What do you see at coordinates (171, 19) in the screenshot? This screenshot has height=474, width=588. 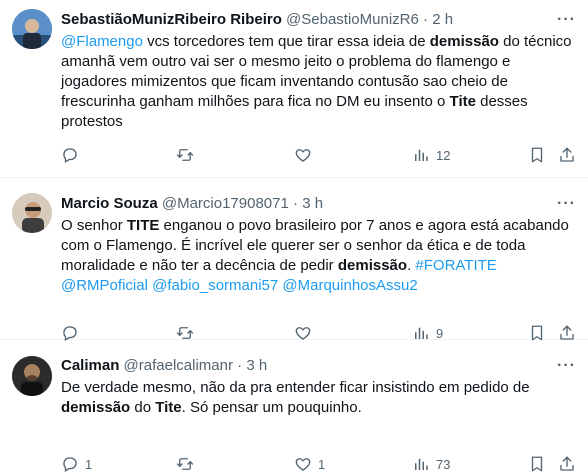 I see `author-name: SebastiãoMunizRibeiro Ribeiro` at bounding box center [171, 19].